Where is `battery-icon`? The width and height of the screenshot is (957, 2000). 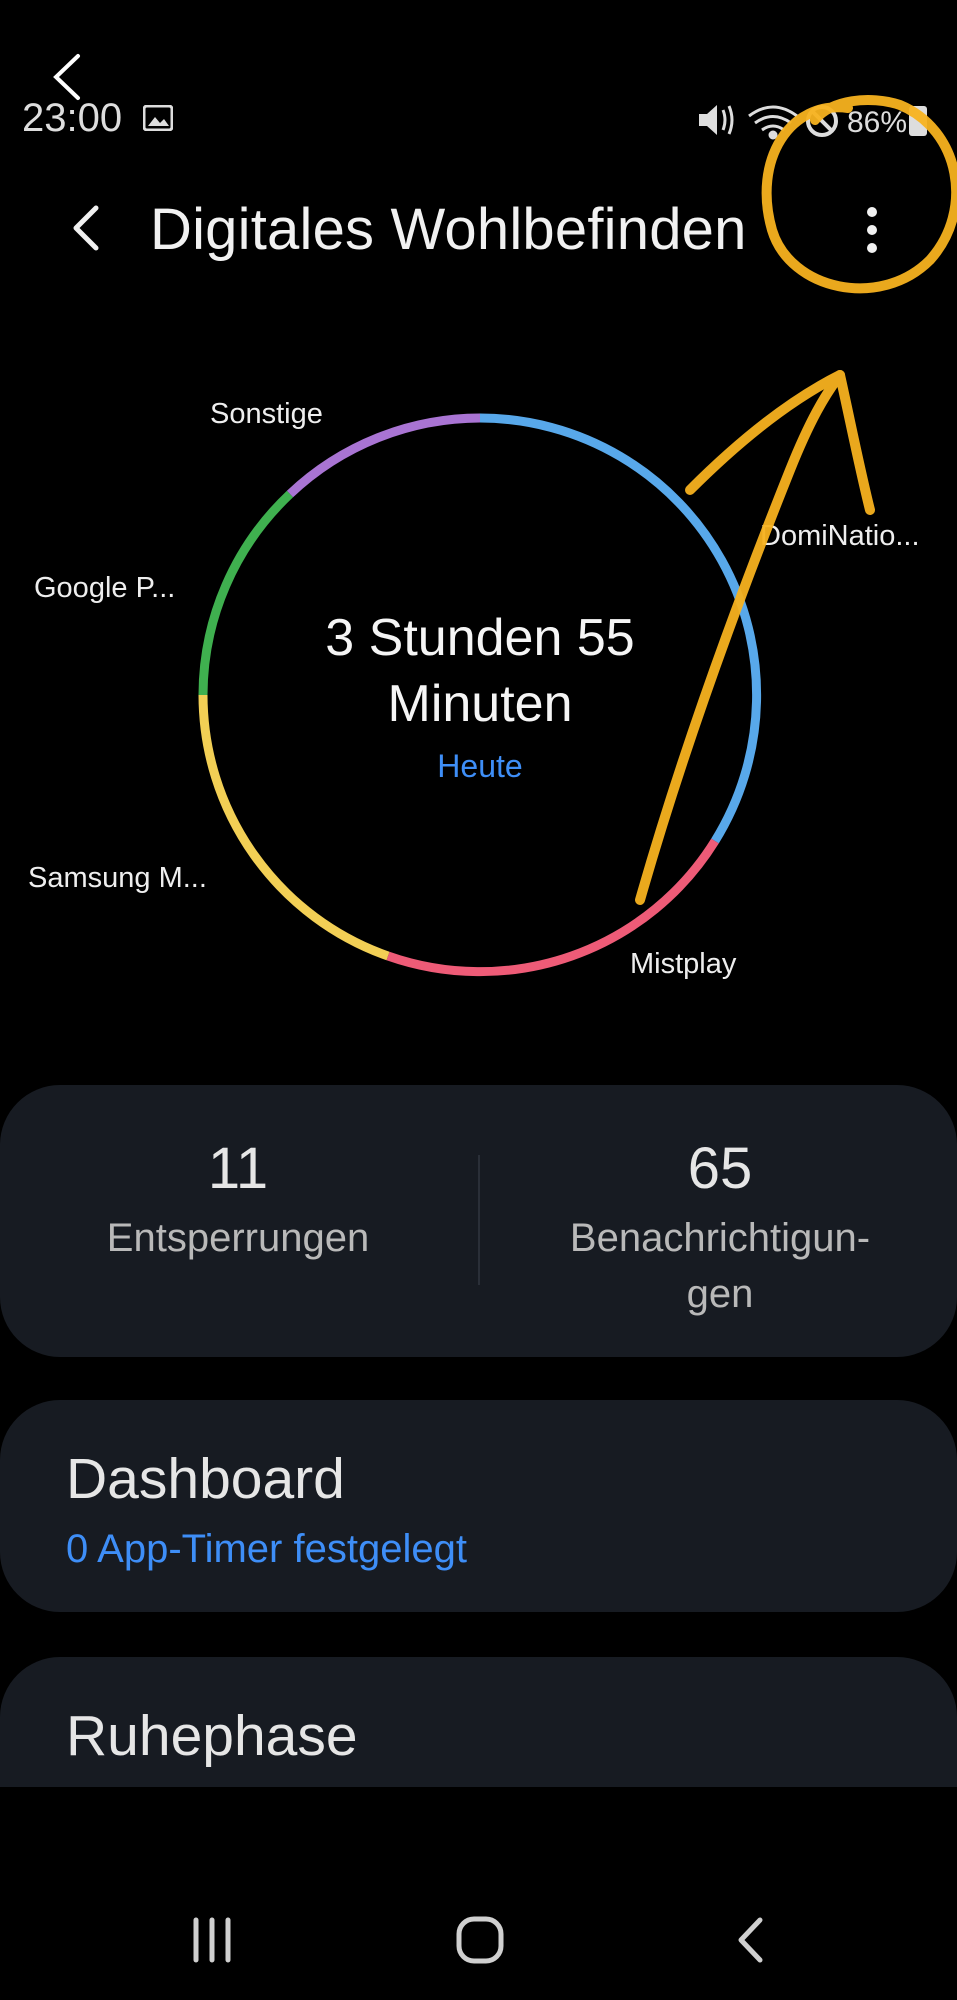 battery-icon is located at coordinates (918, 121).